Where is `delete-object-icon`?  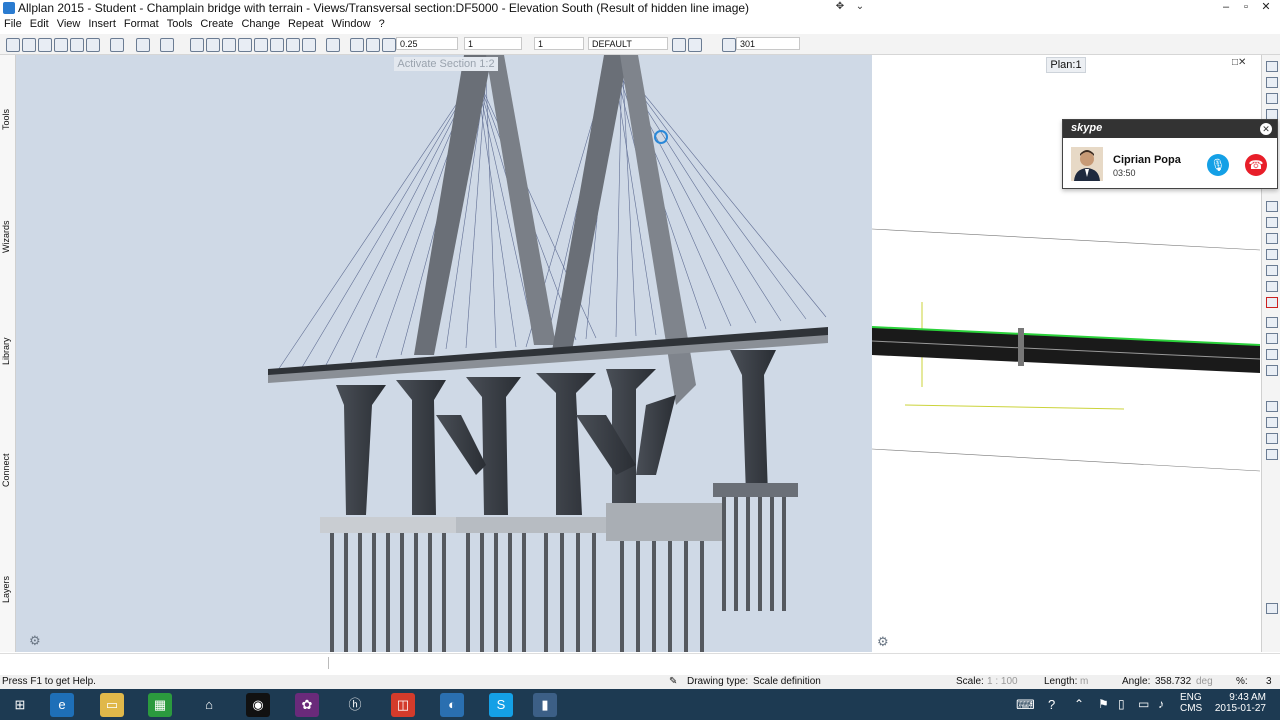
delete-object-icon is located at coordinates (1272, 302).